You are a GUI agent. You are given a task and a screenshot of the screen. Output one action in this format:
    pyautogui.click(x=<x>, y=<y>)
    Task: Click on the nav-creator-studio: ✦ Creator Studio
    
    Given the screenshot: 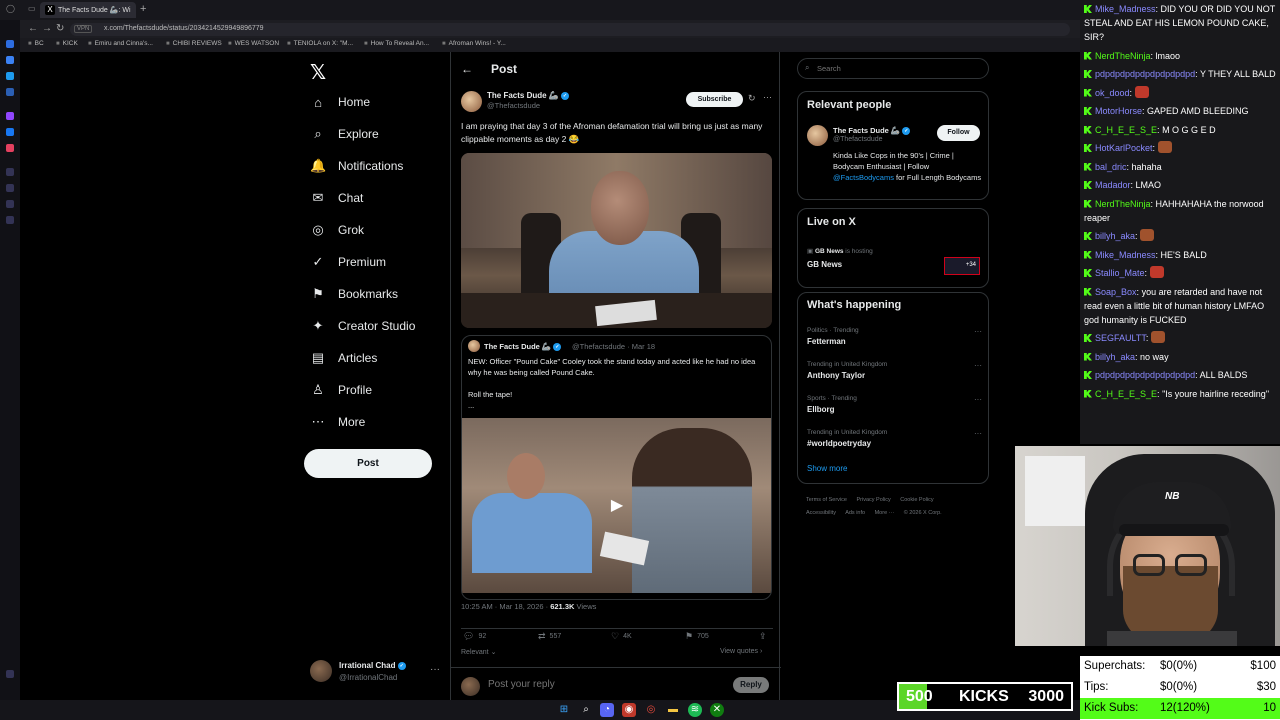 What is the action you would take?
    pyautogui.click(x=363, y=326)
    